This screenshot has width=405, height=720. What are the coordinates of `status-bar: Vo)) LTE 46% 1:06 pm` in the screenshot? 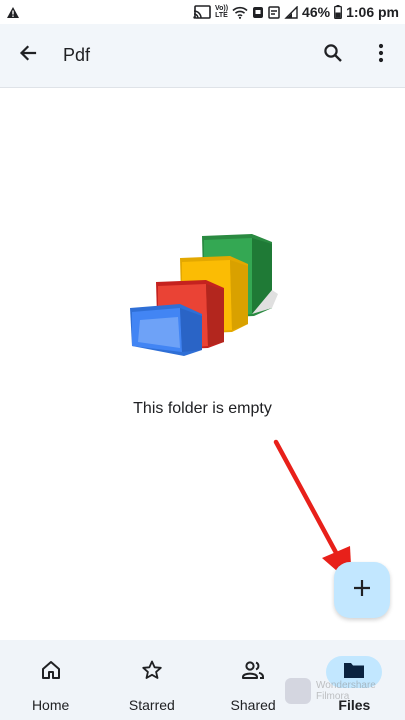 It's located at (202, 12).